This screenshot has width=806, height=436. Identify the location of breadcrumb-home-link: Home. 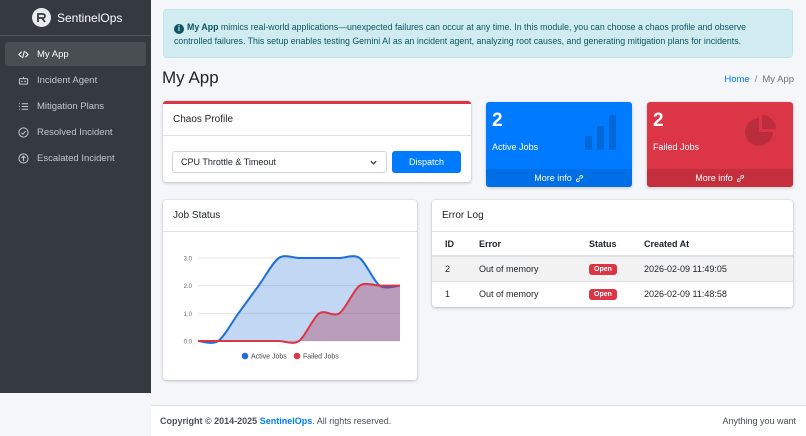
(736, 79).